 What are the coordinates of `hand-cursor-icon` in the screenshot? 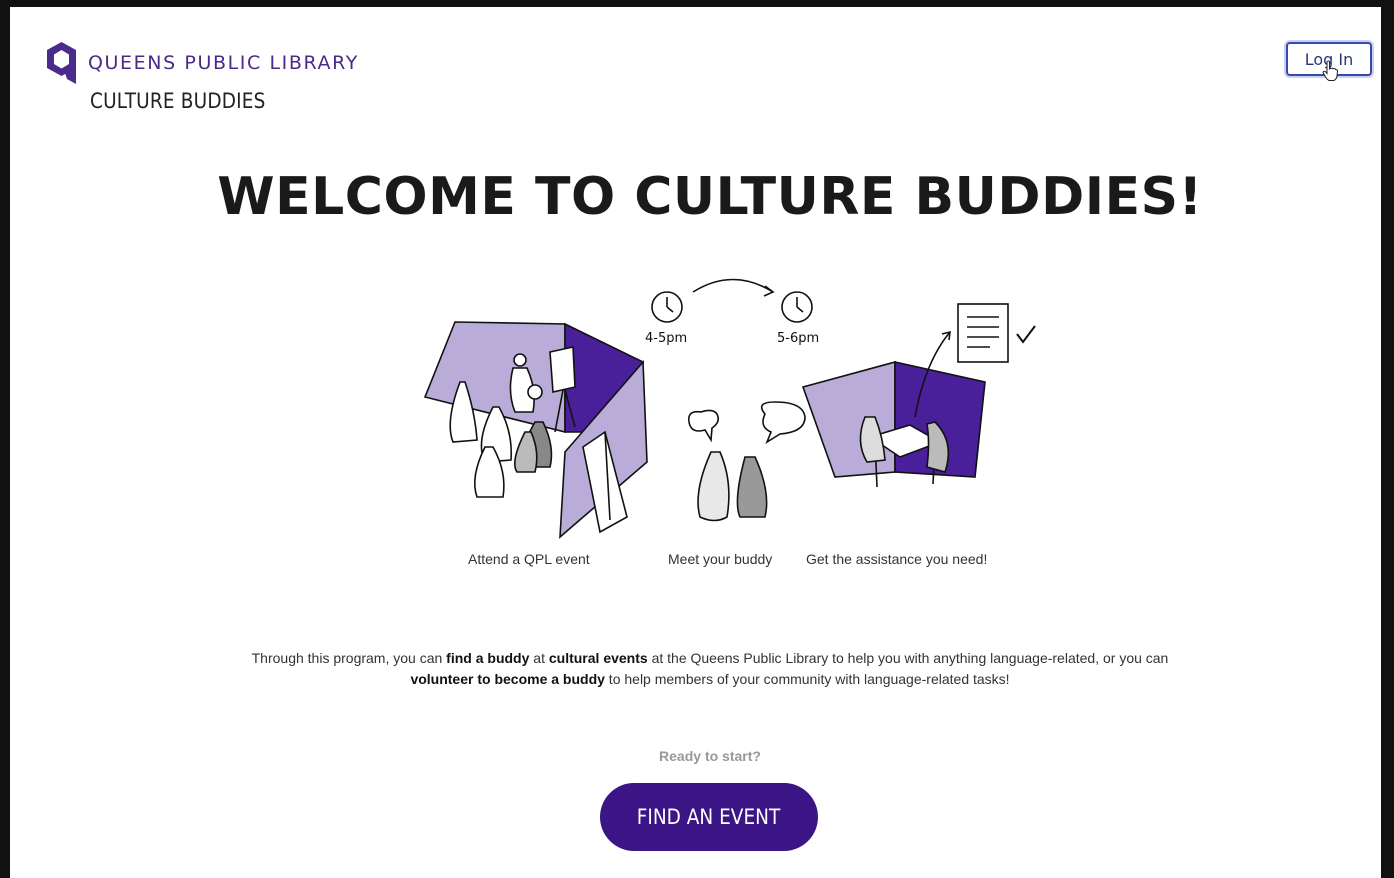 It's located at (1330, 70).